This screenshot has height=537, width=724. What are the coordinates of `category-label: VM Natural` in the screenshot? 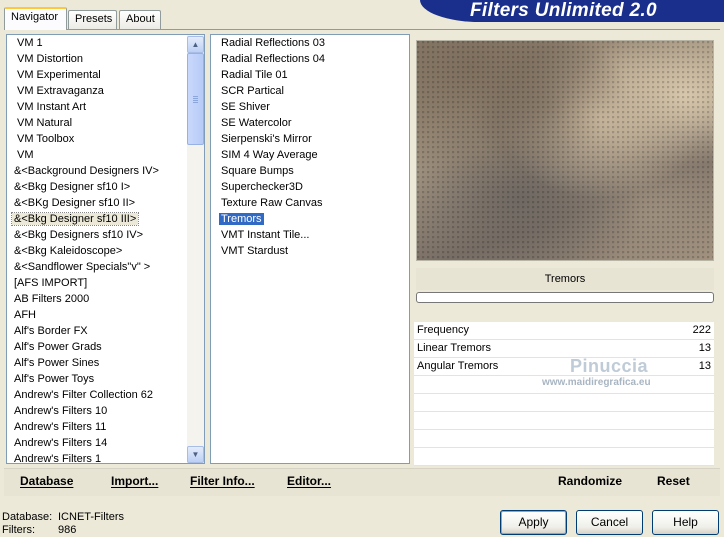 It's located at (45, 123).